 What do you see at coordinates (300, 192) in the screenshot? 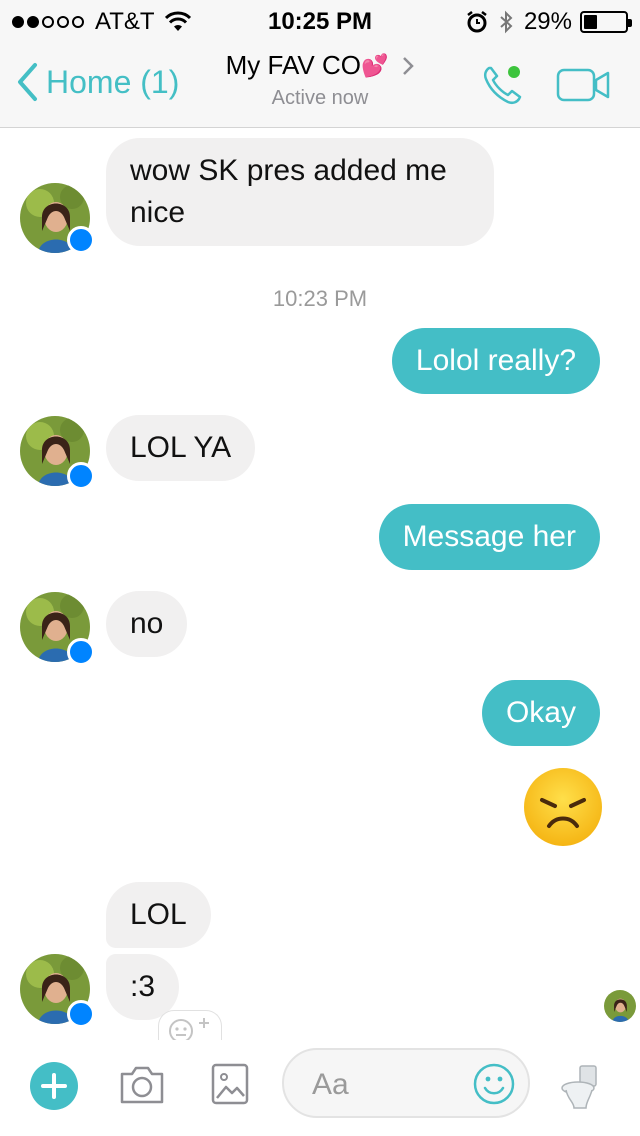
I see `incoming-message: wow SK pres added me nice` at bounding box center [300, 192].